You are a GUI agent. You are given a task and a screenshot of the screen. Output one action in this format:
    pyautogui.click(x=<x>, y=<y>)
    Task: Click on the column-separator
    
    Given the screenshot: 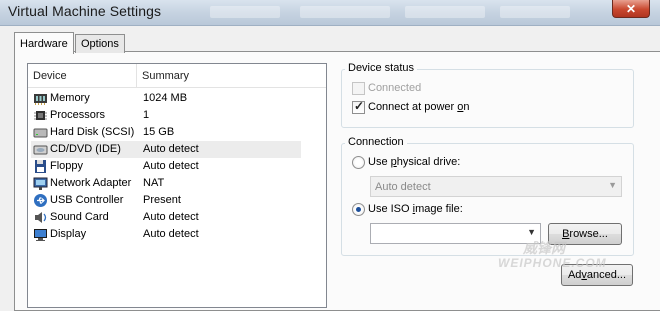 What is the action you would take?
    pyautogui.click(x=136, y=75)
    